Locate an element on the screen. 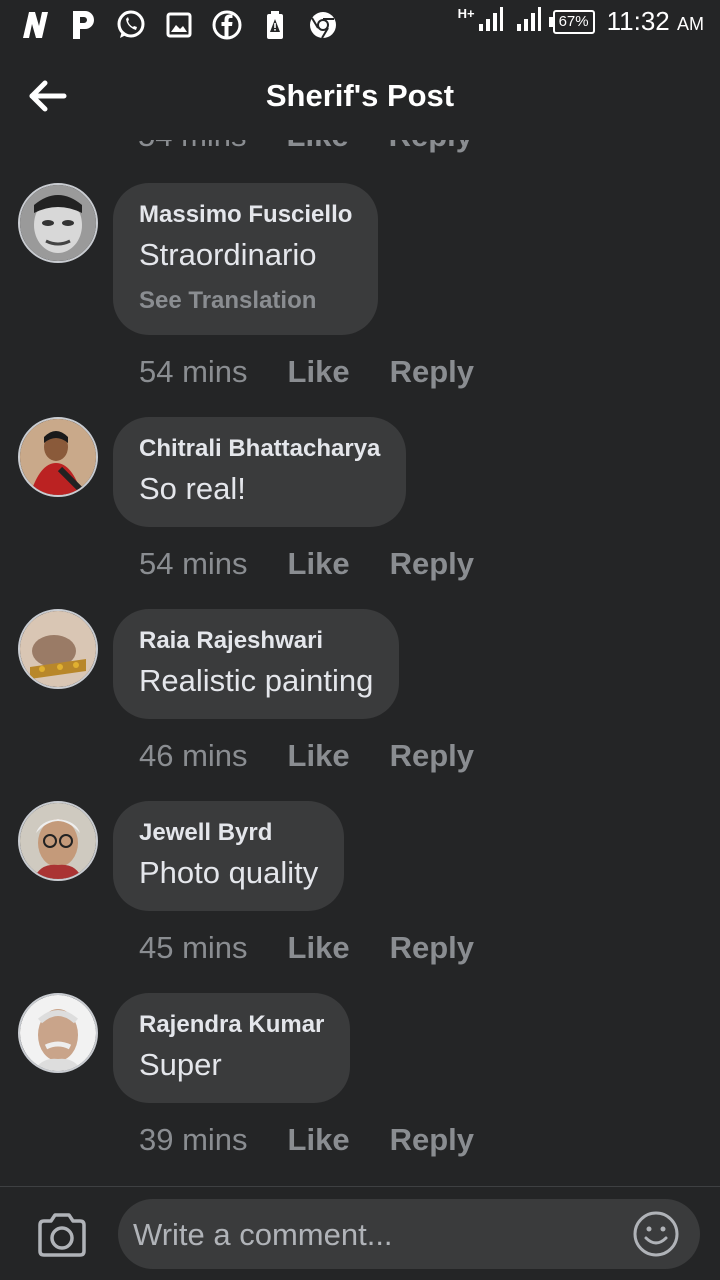 This screenshot has width=720, height=1280. comment-author: Chitrali Bhattacharya is located at coordinates (259, 449).